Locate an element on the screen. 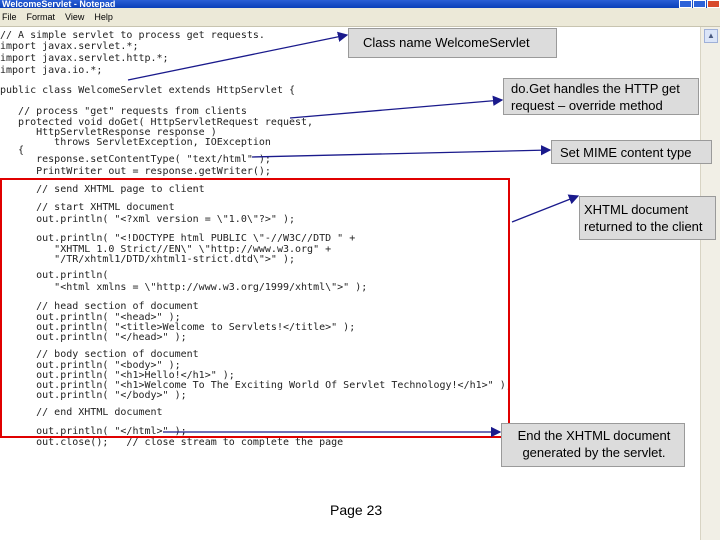  window-titlebar: WelcomeServlet - Notepad is located at coordinates (360, 4).